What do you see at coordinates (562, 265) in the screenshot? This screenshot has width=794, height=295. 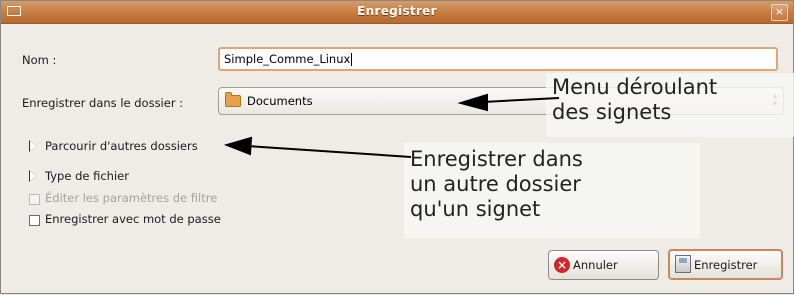 I see `cancel-icon: ×` at bounding box center [562, 265].